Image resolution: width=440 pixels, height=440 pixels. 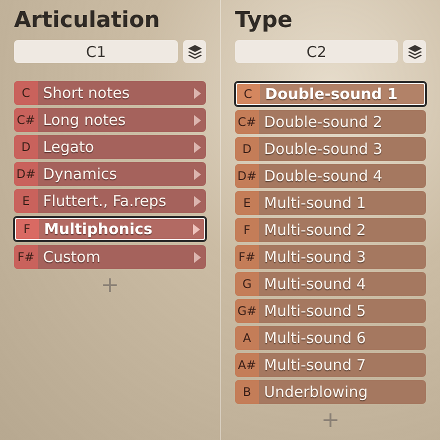 I want to click on list-item: D Double-sound 3, so click(x=330, y=149).